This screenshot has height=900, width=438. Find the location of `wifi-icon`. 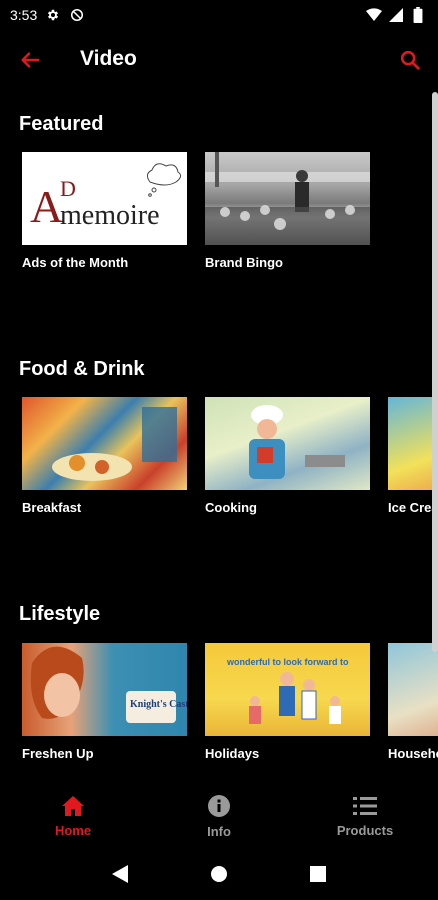

wifi-icon is located at coordinates (374, 15).